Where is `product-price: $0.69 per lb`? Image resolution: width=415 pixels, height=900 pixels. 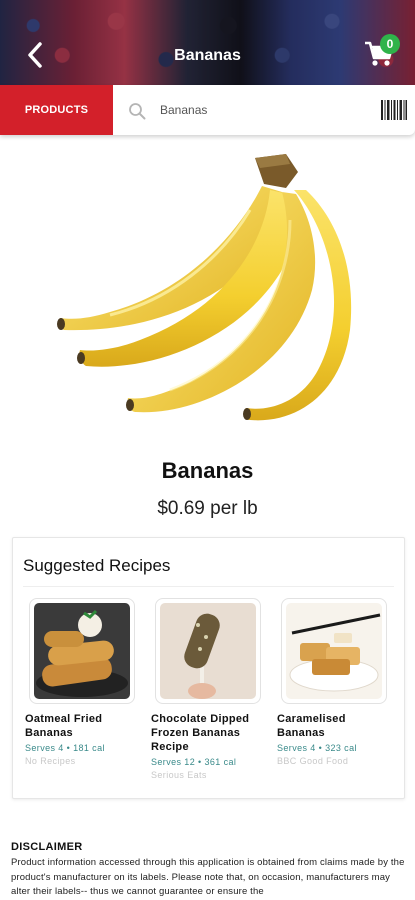
product-price: $0.69 per lb is located at coordinates (207, 508).